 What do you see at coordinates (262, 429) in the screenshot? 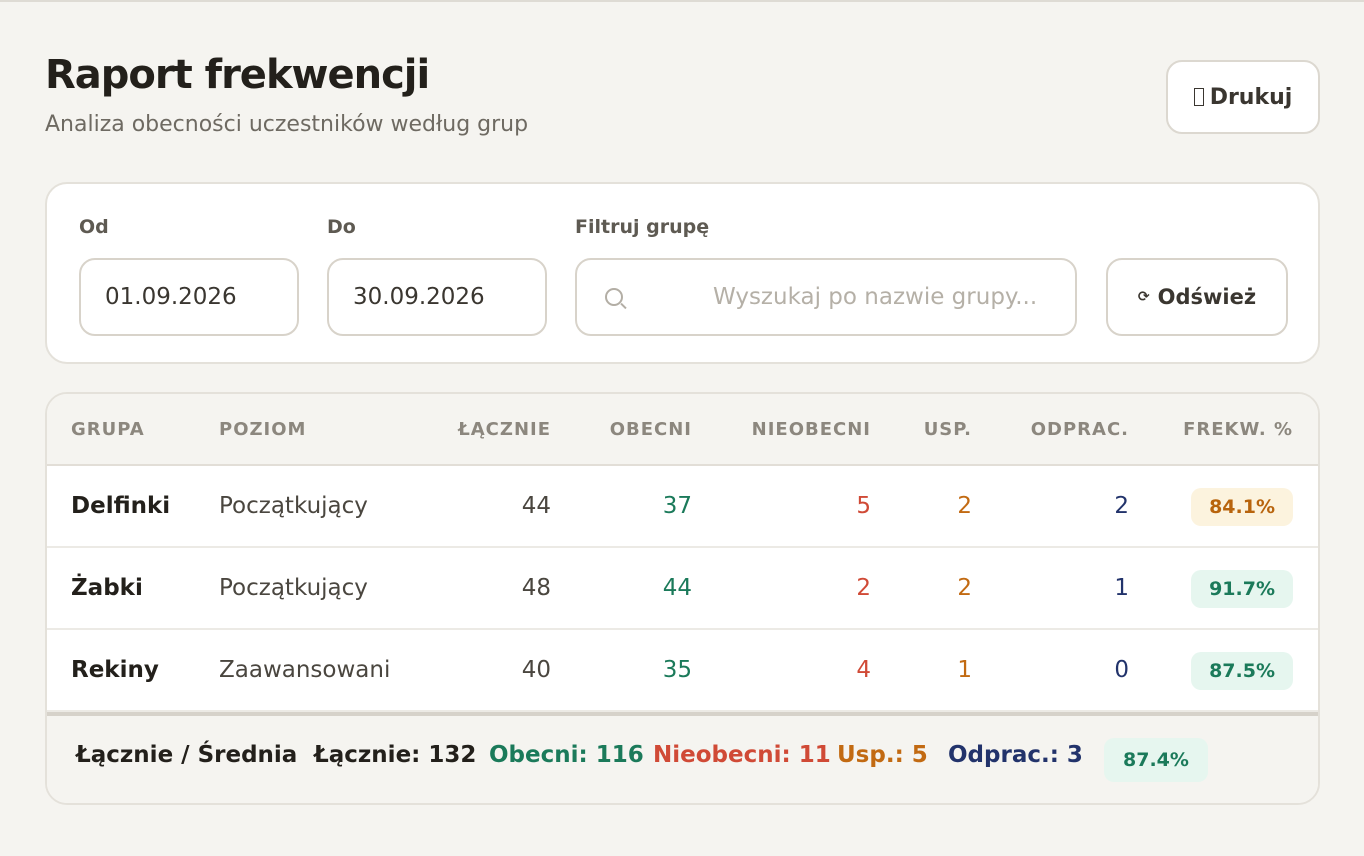
I see `column-header-level: POZIOM` at bounding box center [262, 429].